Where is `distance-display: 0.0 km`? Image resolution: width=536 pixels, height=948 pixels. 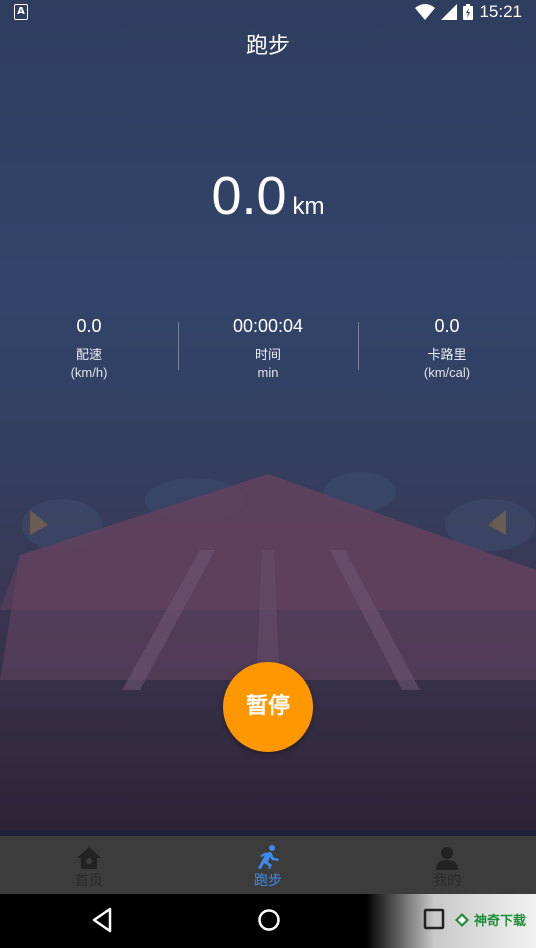
distance-display: 0.0 km is located at coordinates (268, 196).